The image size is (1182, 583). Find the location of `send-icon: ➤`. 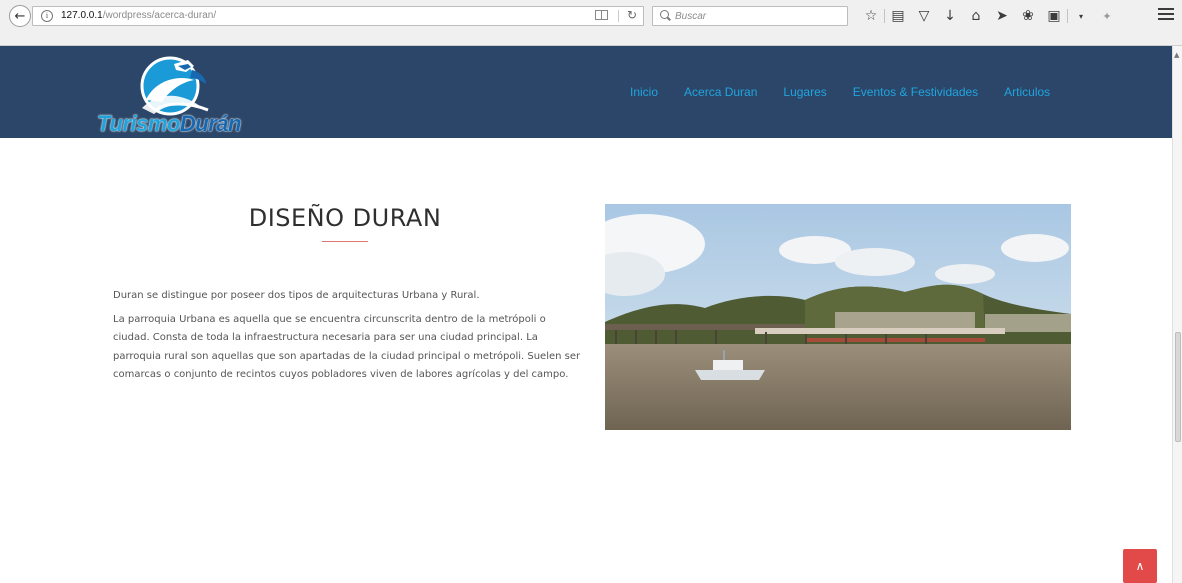

send-icon: ➤ is located at coordinates (1002, 16).